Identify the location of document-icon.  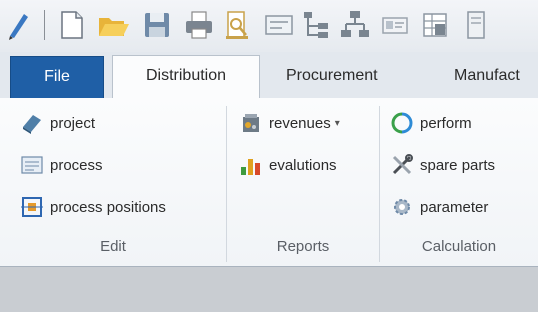
(475, 25).